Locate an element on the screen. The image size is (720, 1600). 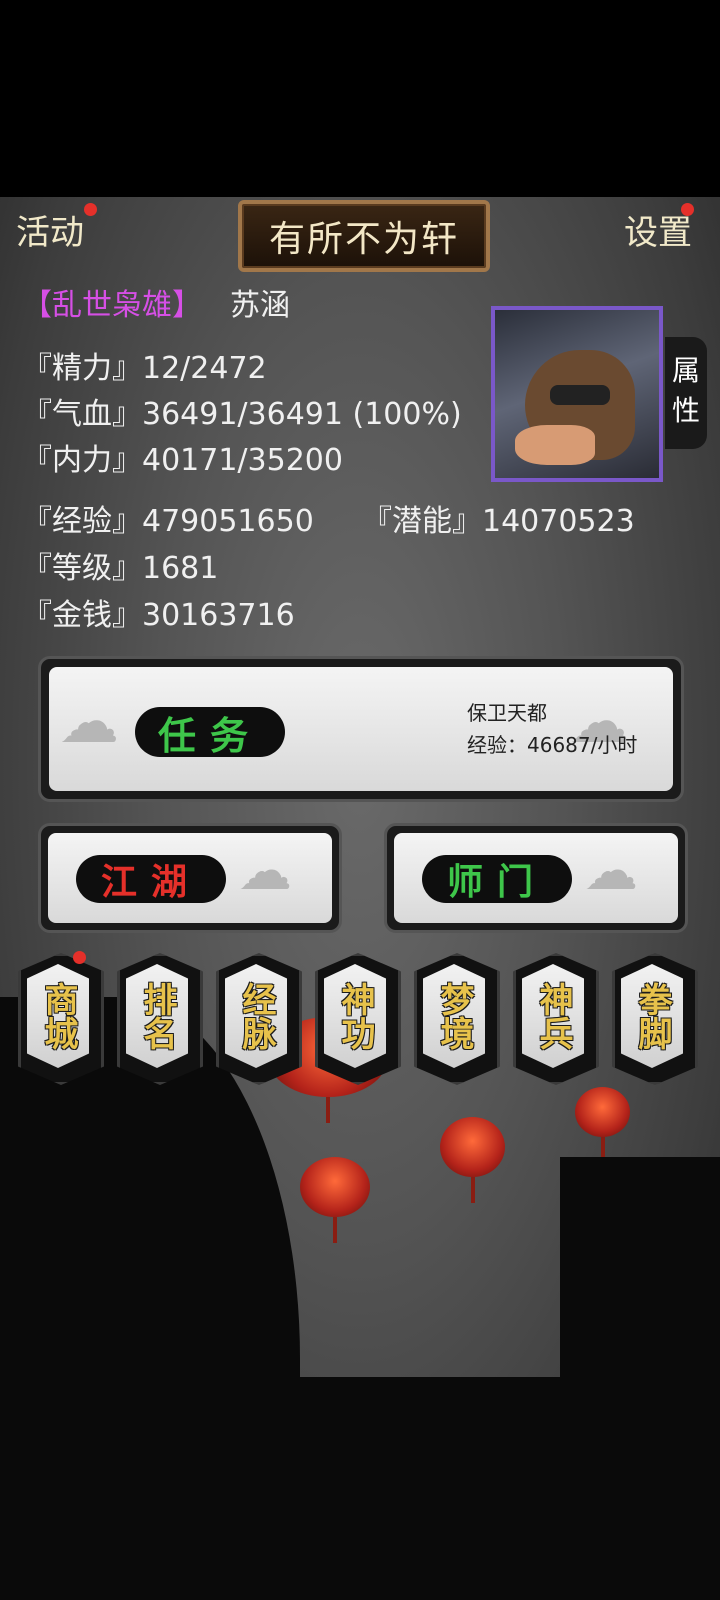
menu-tile-divine-skill: 神功 is located at coordinates (358, 1019).